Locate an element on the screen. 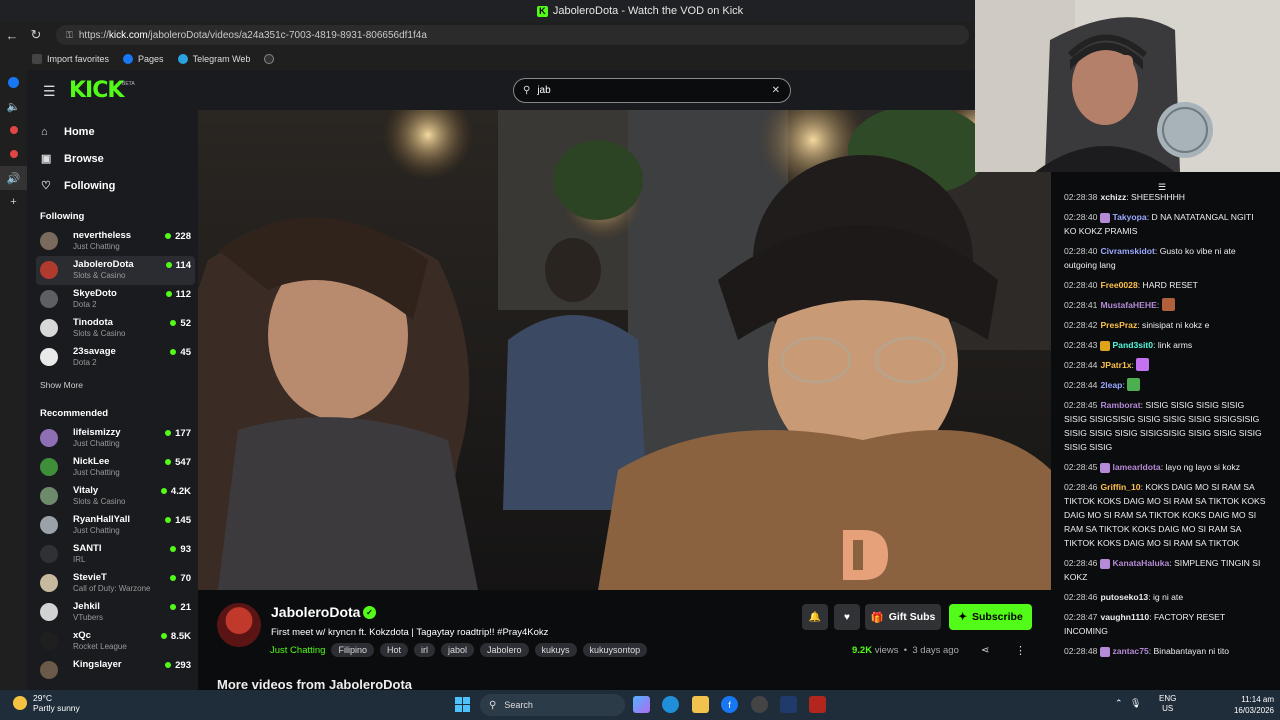 This screenshot has width=1280, height=720. facebook-icon: f is located at coordinates (729, 704).